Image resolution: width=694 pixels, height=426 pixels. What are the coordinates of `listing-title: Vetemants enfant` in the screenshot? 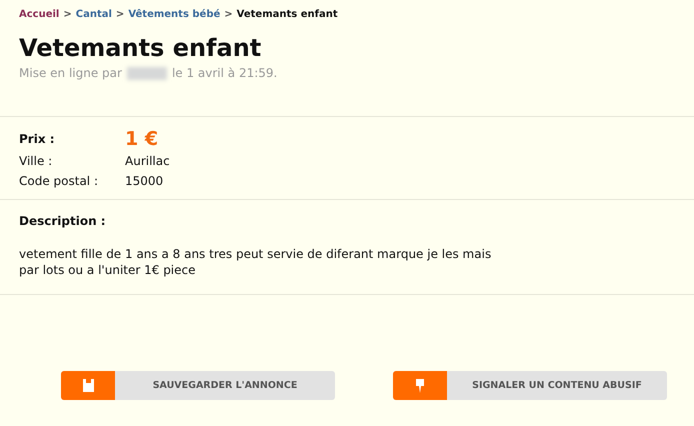 It's located at (140, 48).